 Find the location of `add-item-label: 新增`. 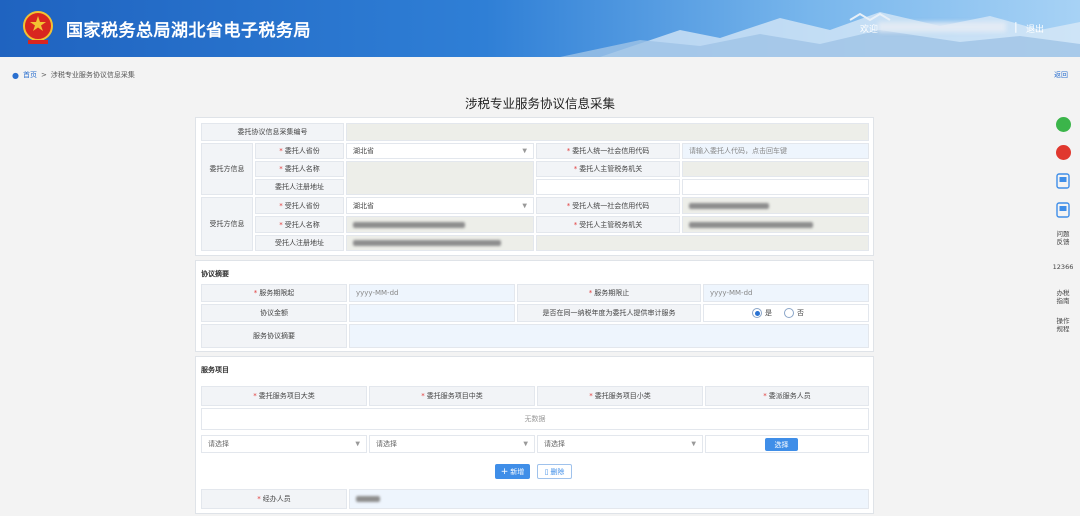

add-item-label: 新增 is located at coordinates (517, 471).